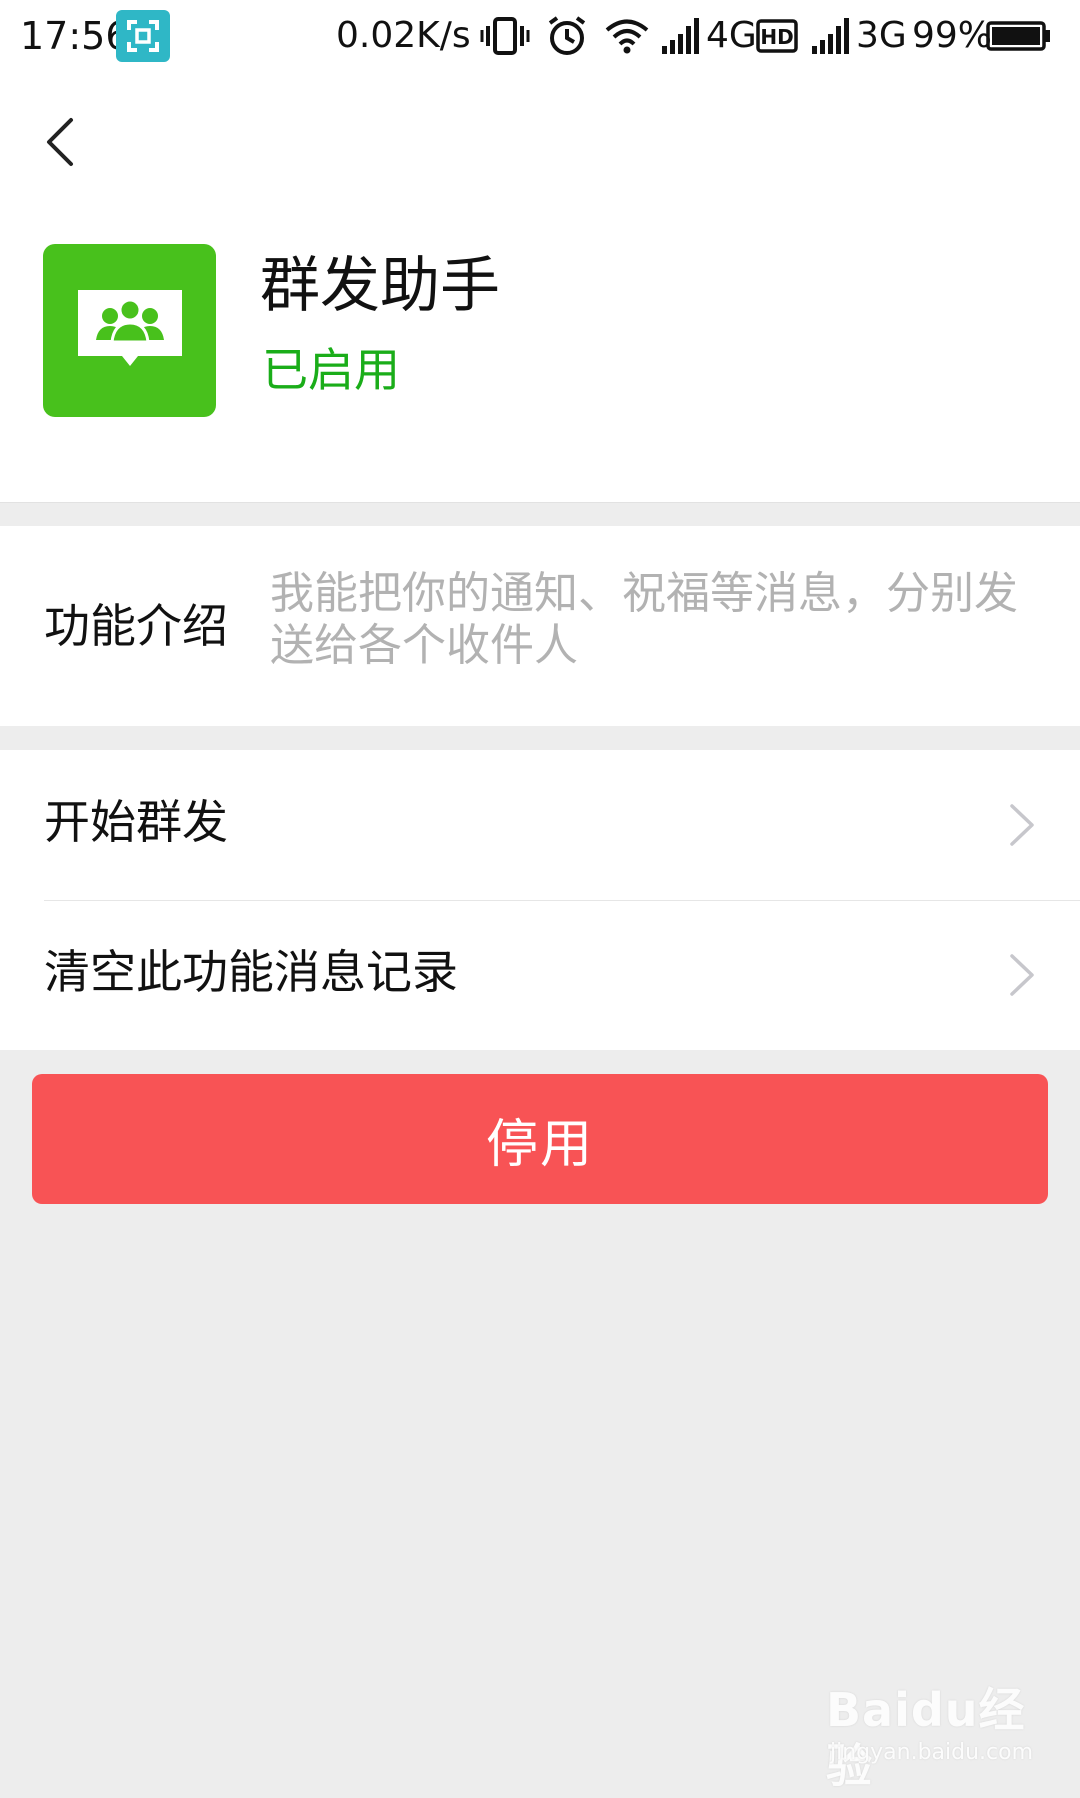 This screenshot has height=1798, width=1080. Describe the element at coordinates (567, 36) in the screenshot. I see `alarm-icon` at that location.